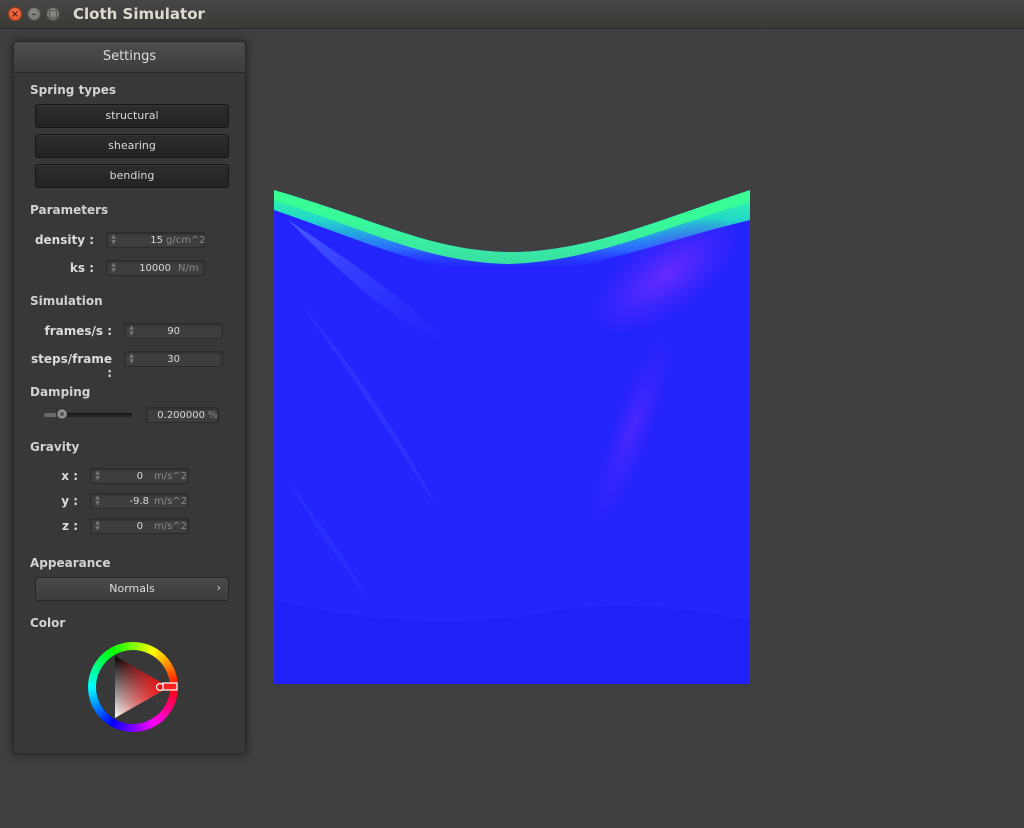  Describe the element at coordinates (218, 587) in the screenshot. I see `chevron-right-icon: ›` at that location.